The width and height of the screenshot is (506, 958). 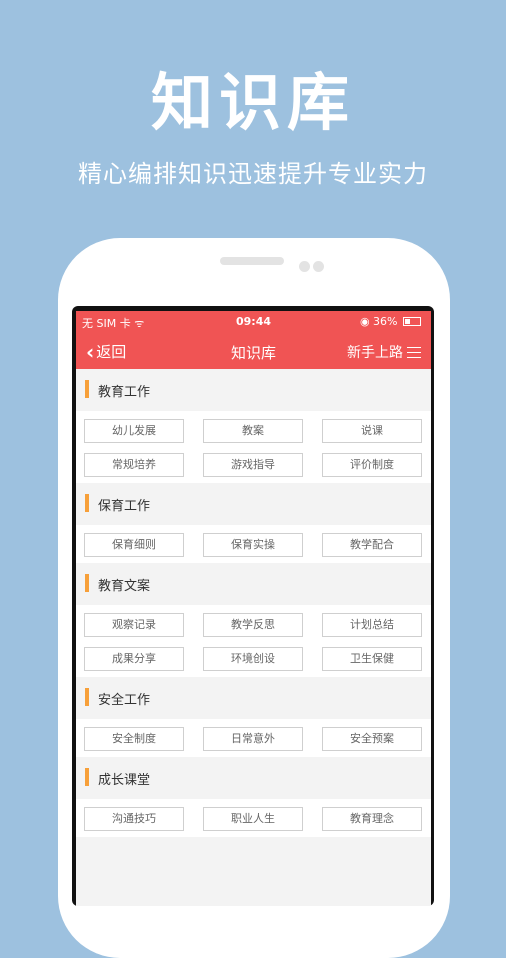 I want to click on category-button: 沟通技巧, so click(x=134, y=819).